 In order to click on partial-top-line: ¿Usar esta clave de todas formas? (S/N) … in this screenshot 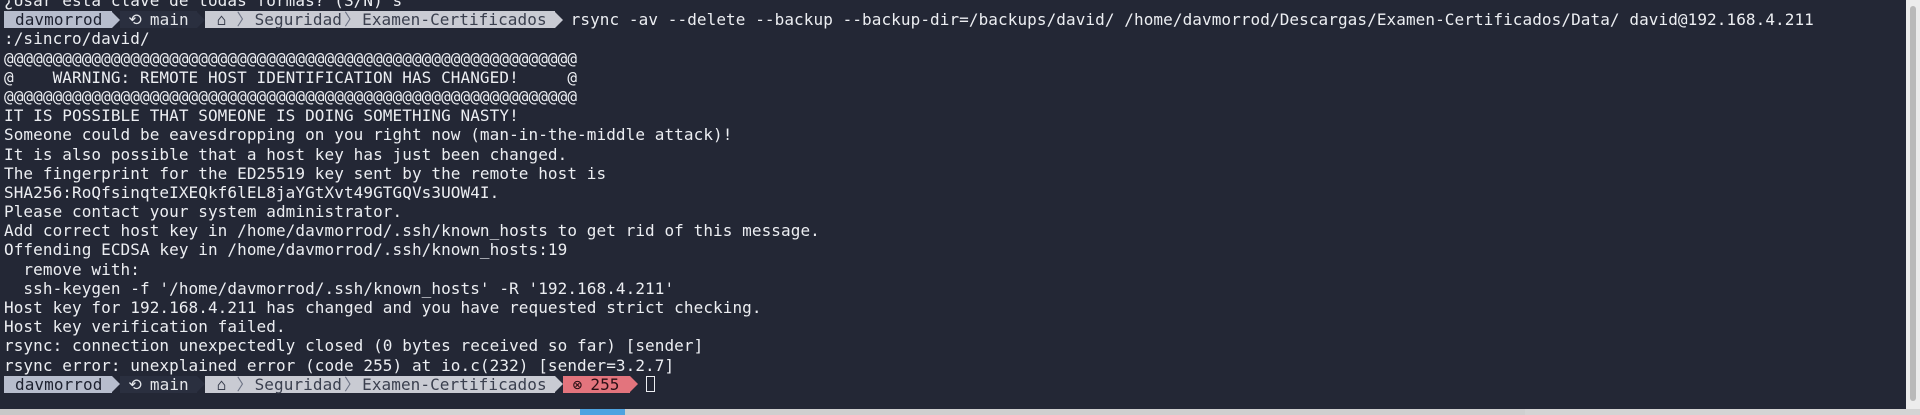, I will do `click(203, 5)`.